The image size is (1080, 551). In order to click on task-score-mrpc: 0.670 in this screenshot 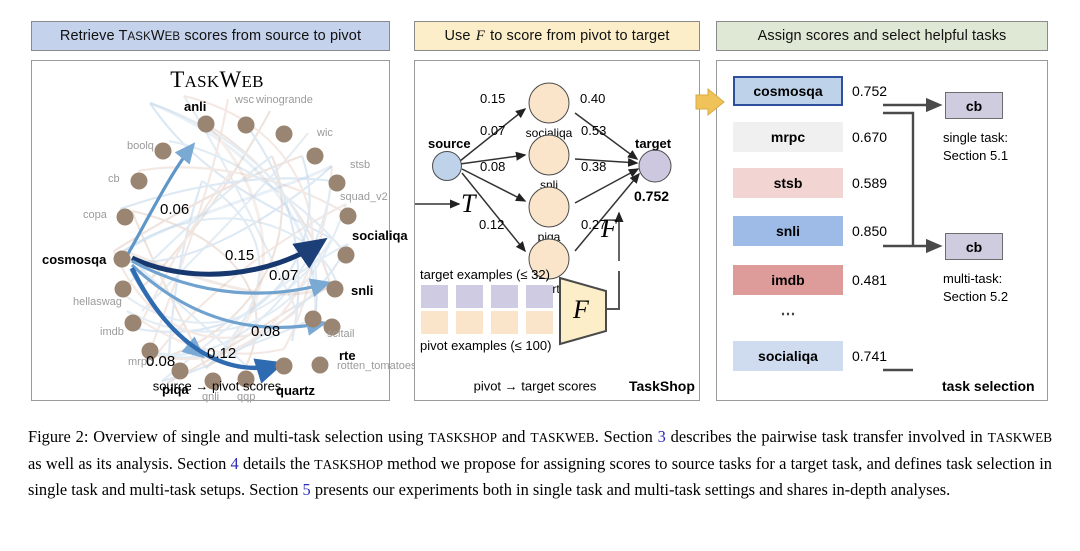, I will do `click(870, 137)`.